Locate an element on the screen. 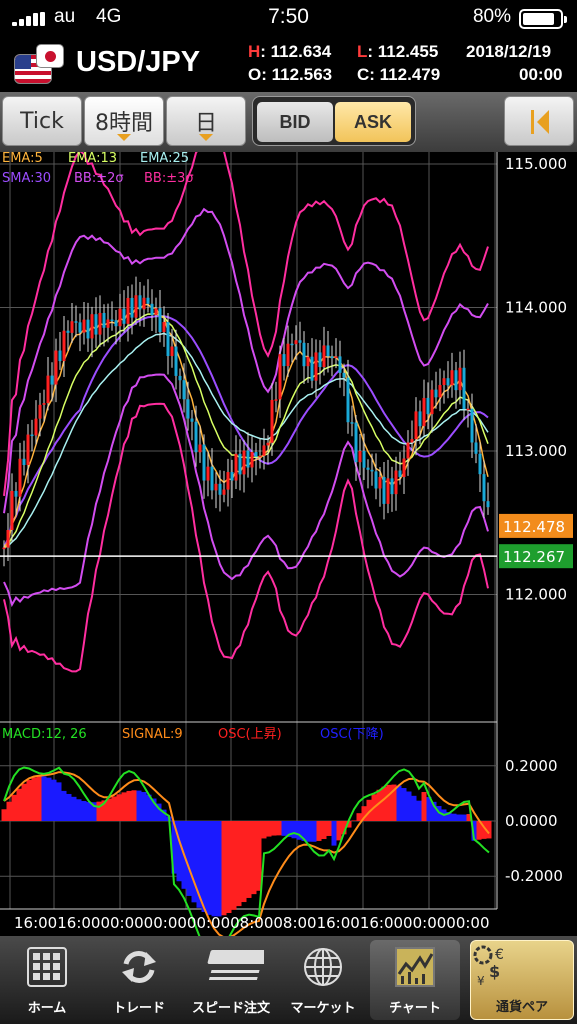  bottom-navigation: ホーム トレード スピード注文 マーケット チャート € $ ¥ 通貨ペア is located at coordinates (288, 980).